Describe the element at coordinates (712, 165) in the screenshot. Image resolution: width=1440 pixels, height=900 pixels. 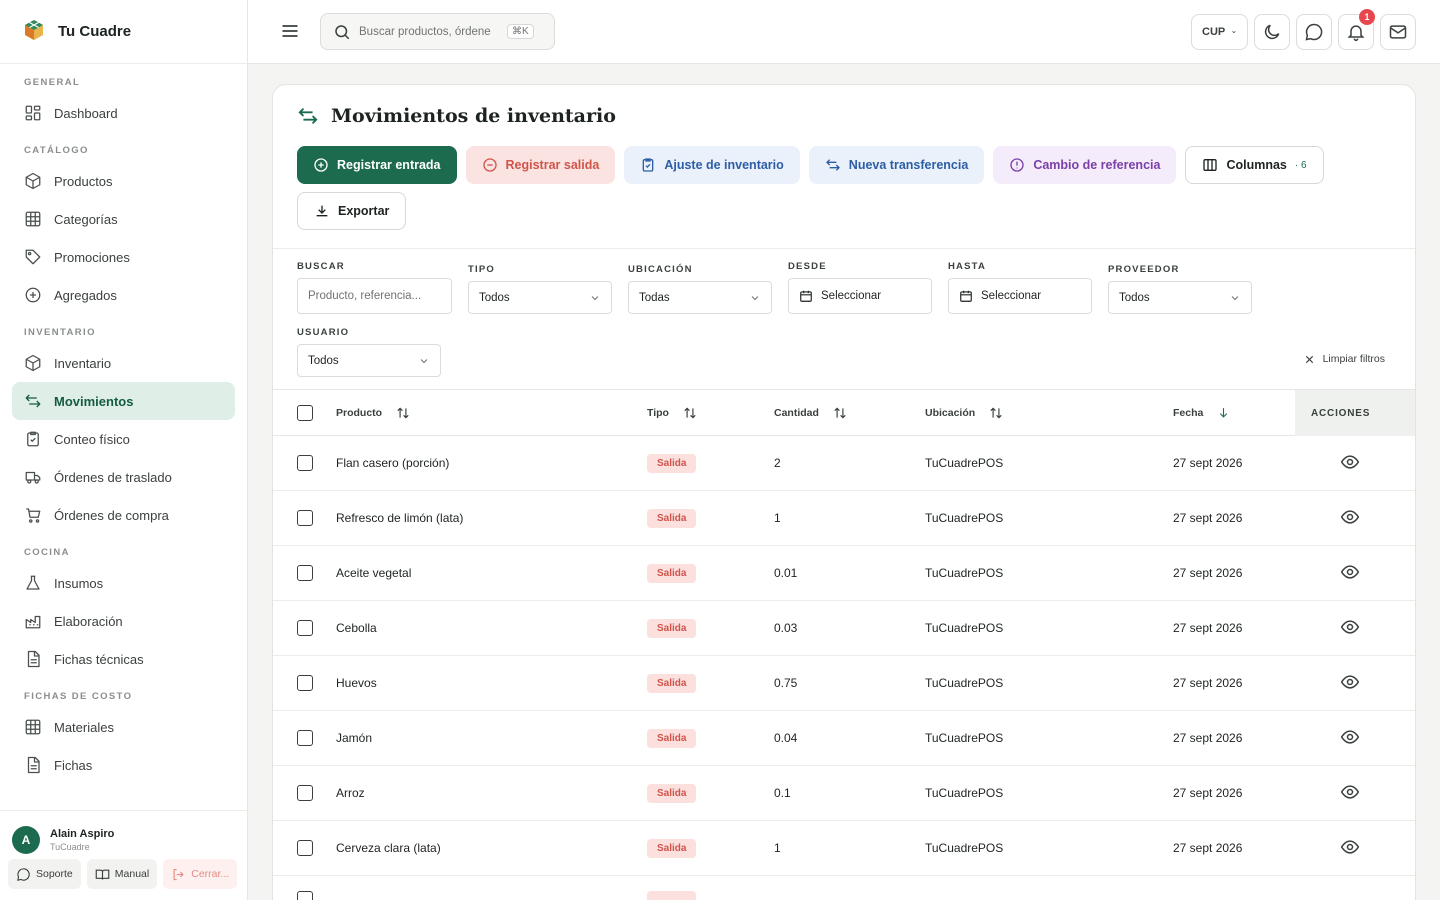
I see `inventory-adjust-button: Ajuste de inventario` at that location.